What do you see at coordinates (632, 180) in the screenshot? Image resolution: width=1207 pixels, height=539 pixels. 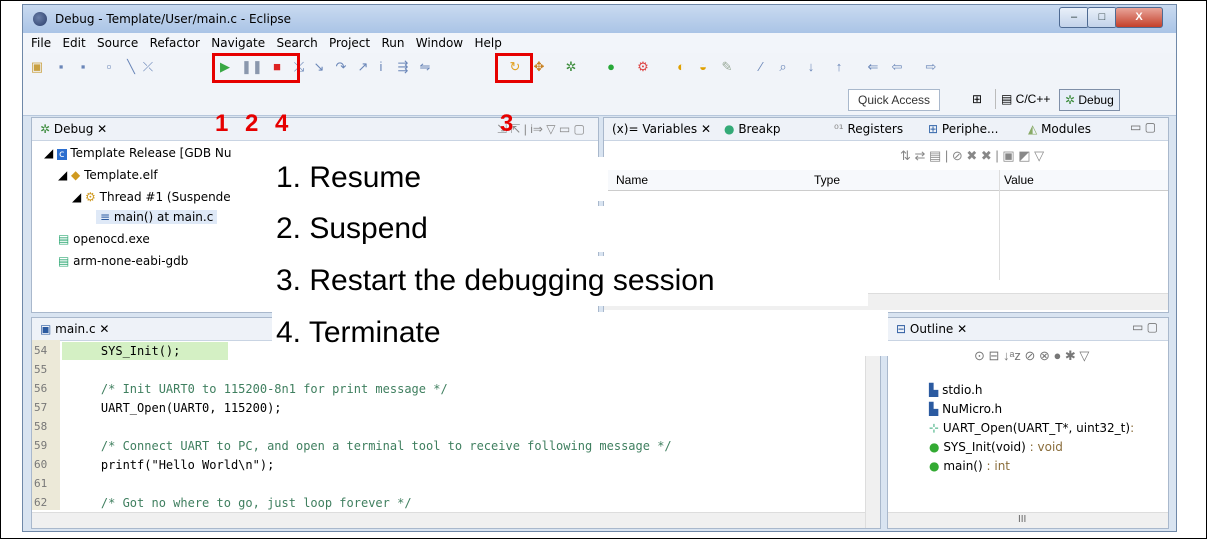 I see `col-name: Name` at bounding box center [632, 180].